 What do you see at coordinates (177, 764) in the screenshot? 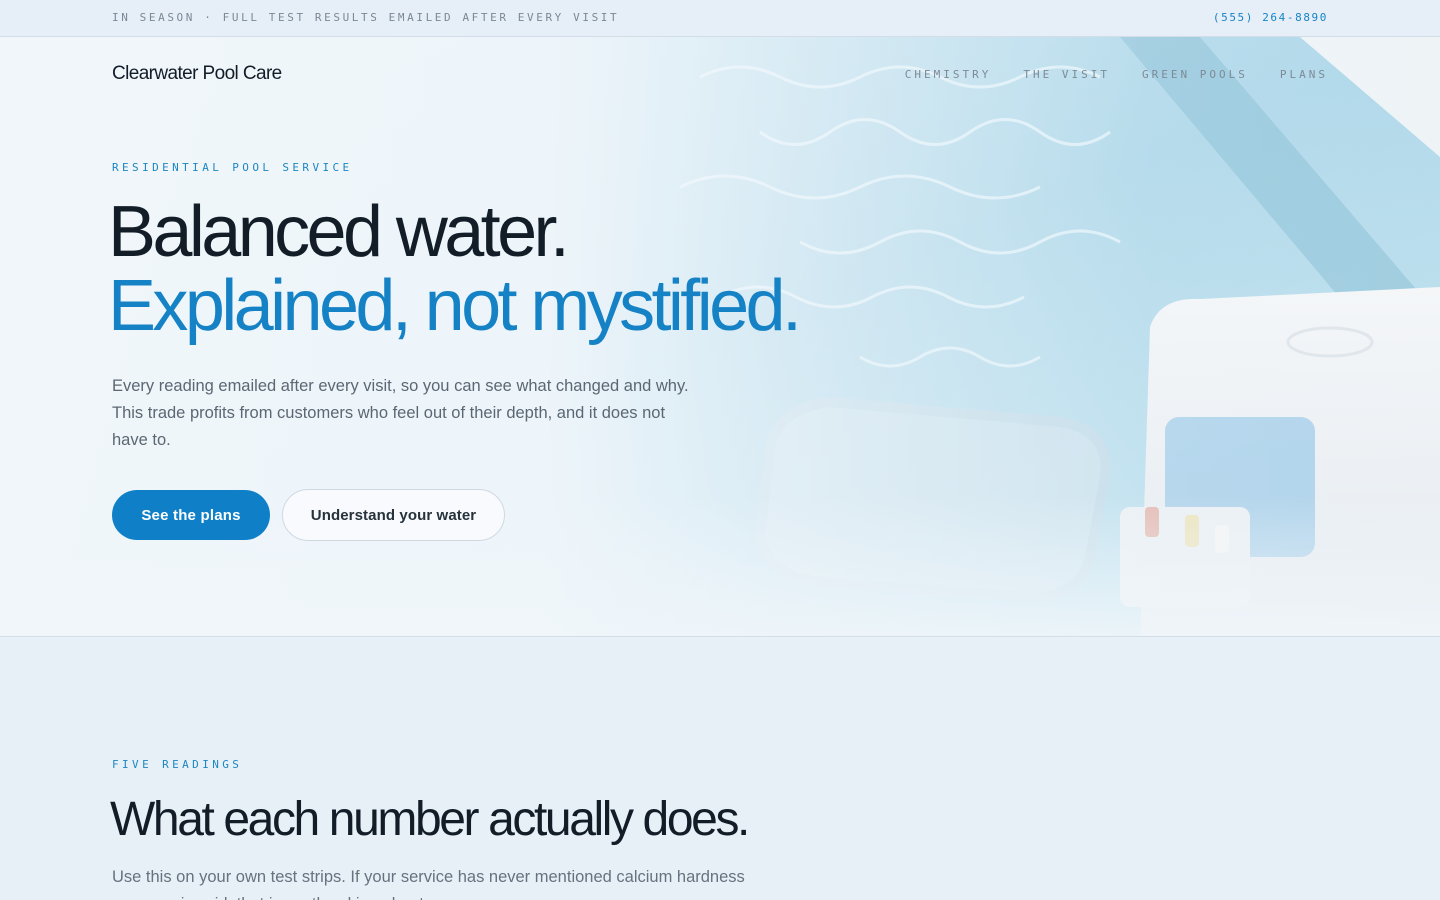
I see `readings-eyebrow: FIVE READINGS` at bounding box center [177, 764].